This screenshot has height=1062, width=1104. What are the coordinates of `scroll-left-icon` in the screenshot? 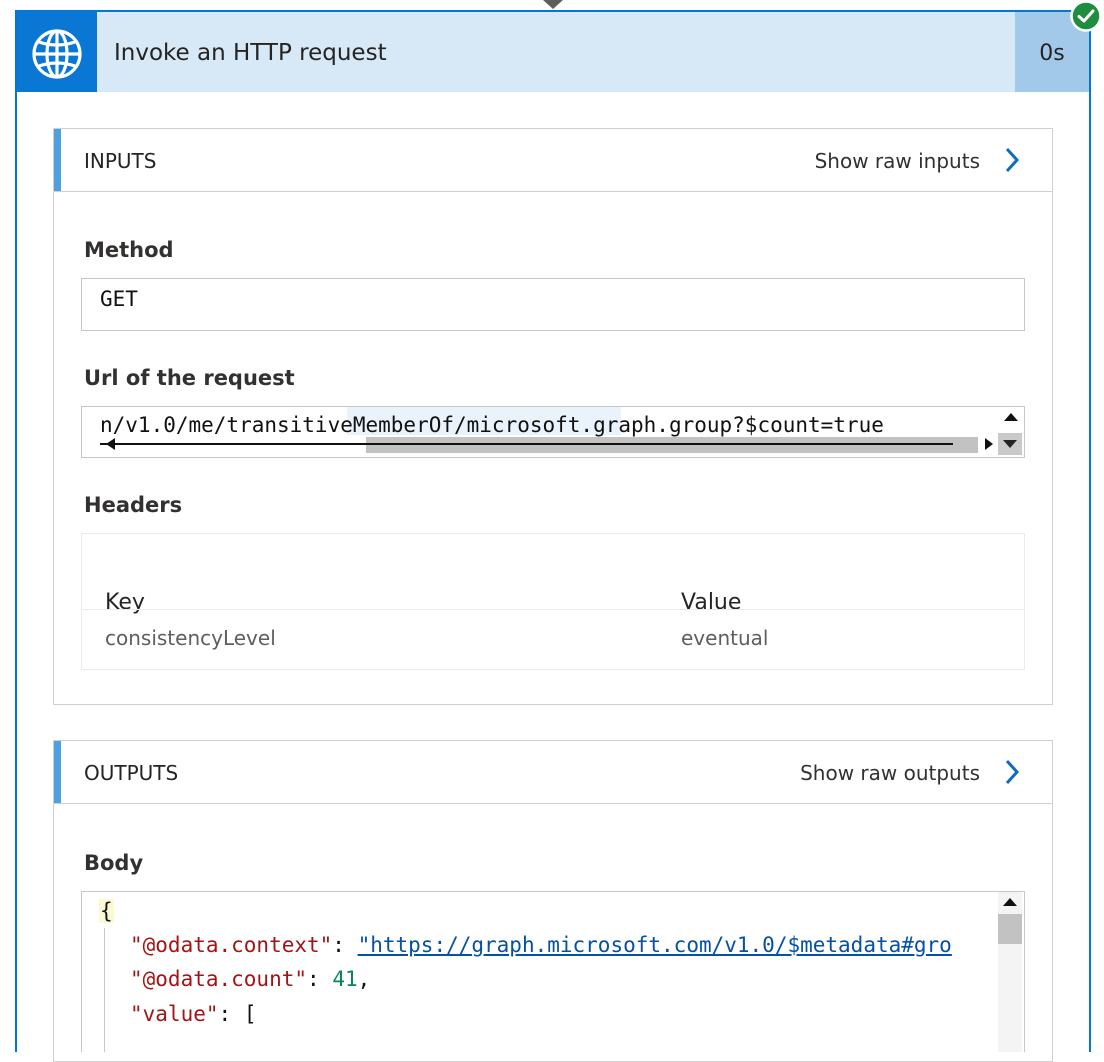 It's located at (110, 444).